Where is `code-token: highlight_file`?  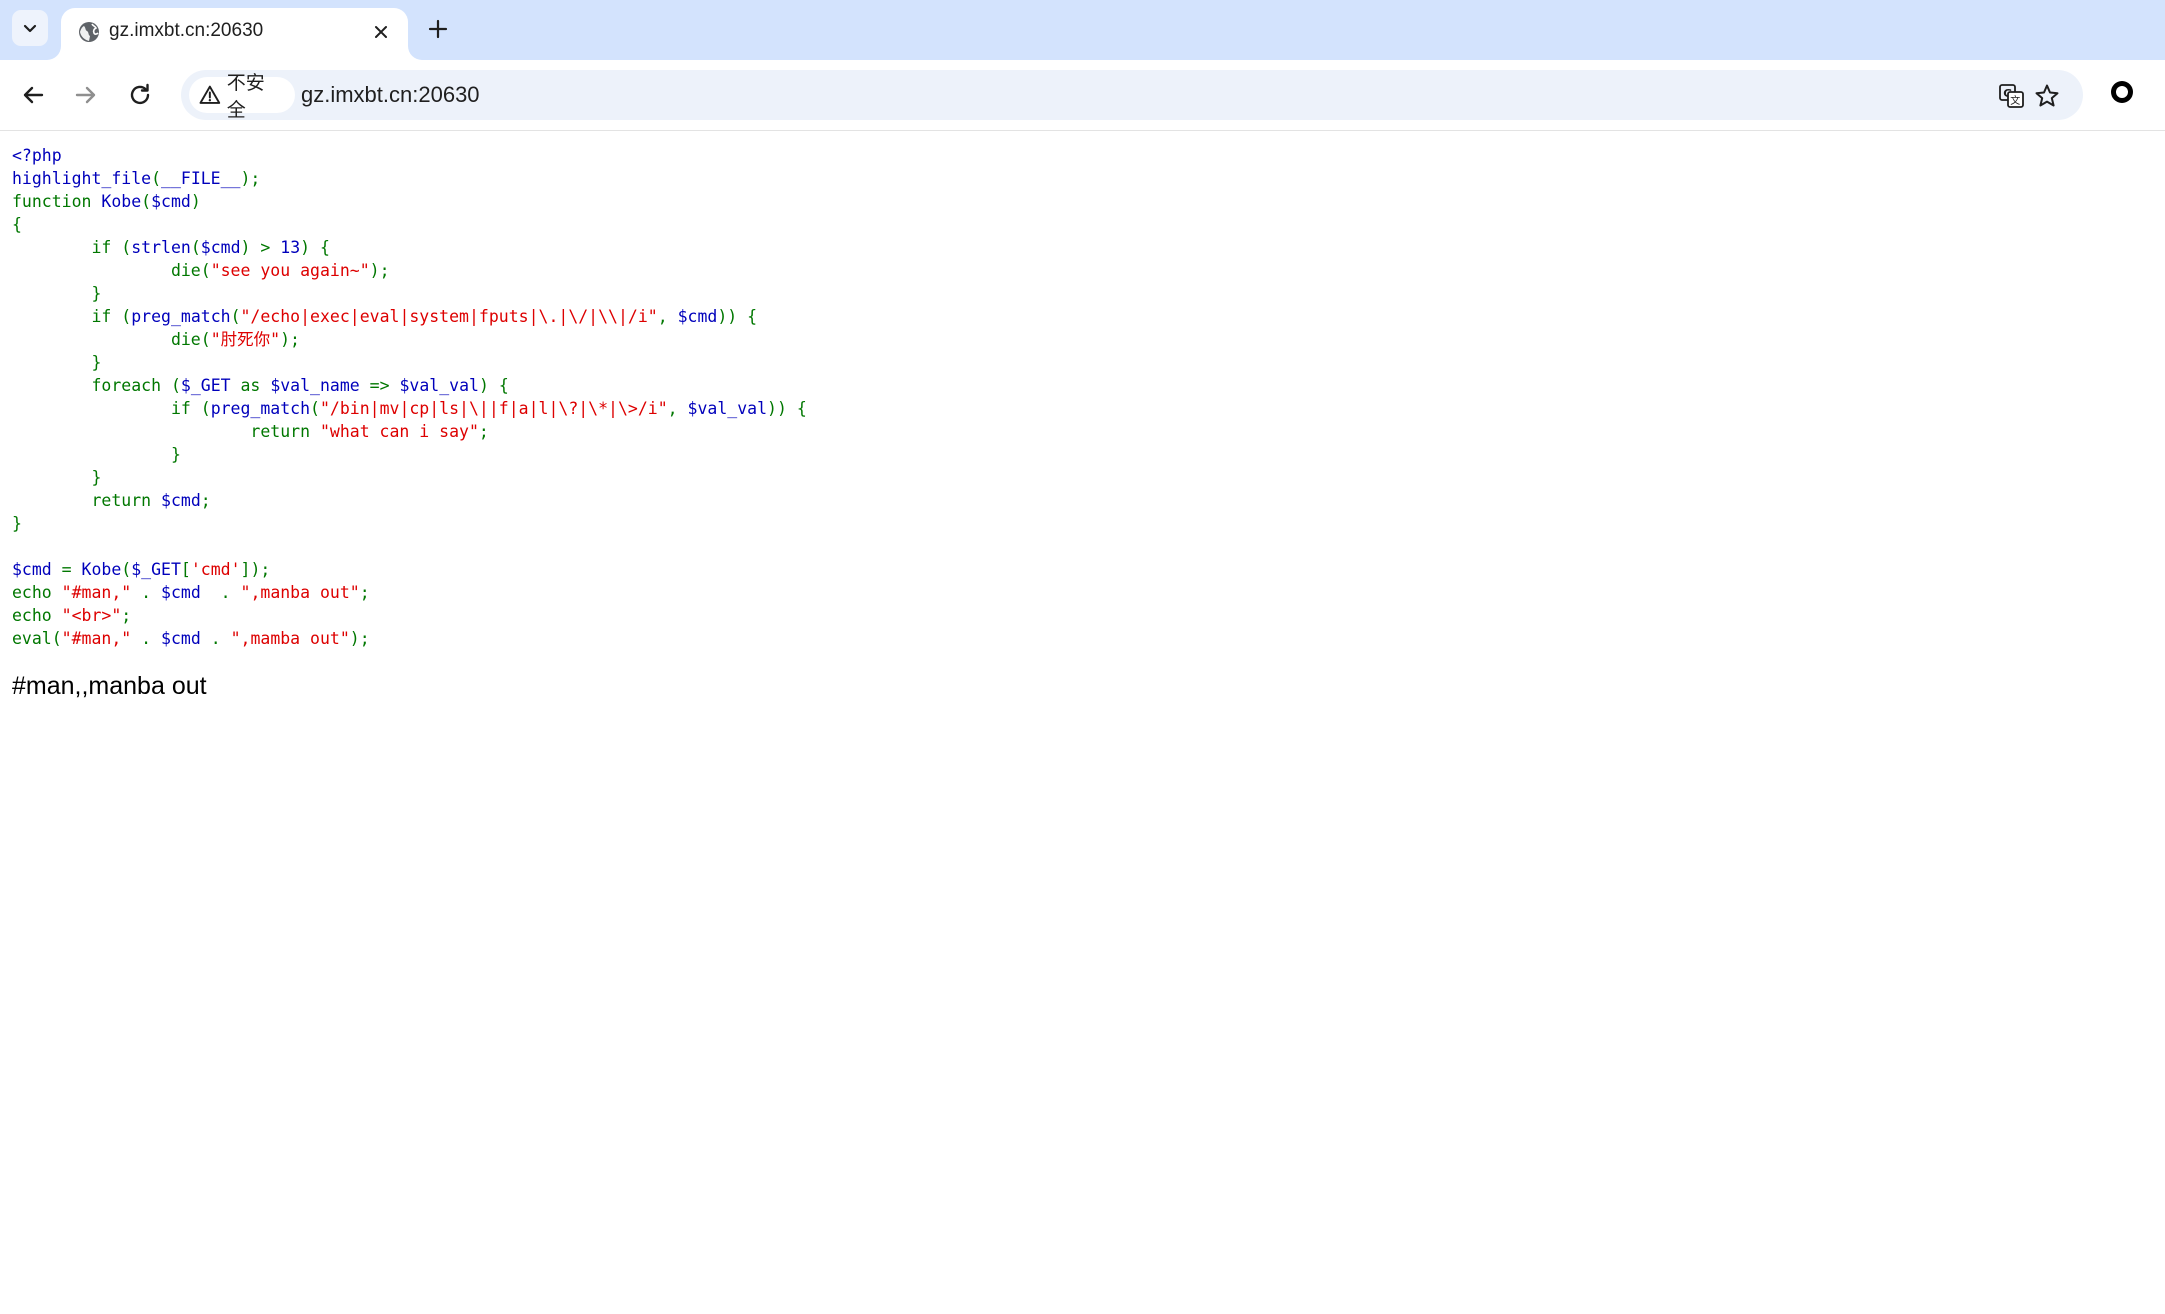
code-token: highlight_file is located at coordinates (82, 178).